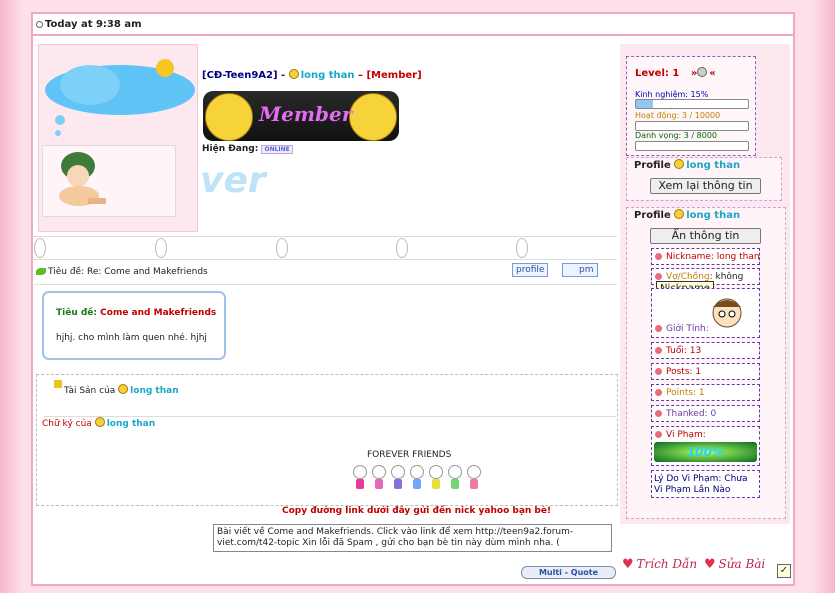  Describe the element at coordinates (530, 270) in the screenshot. I see `profile-button: profile` at that location.